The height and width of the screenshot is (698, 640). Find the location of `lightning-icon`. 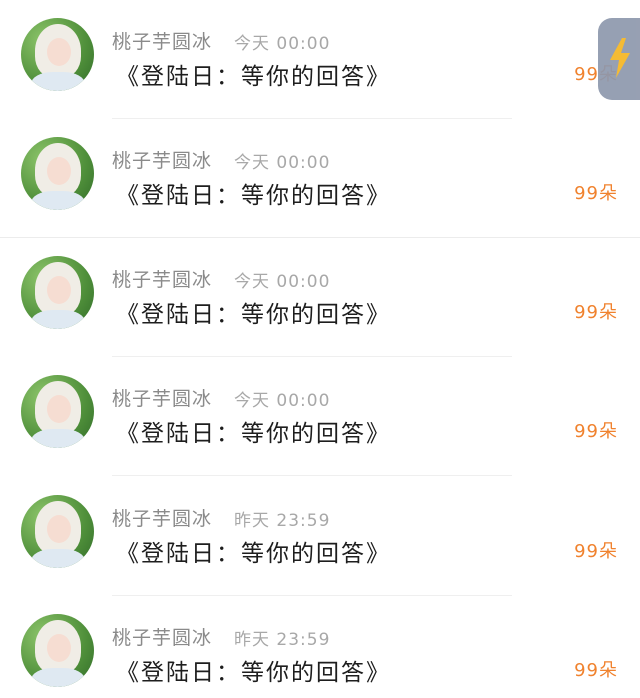

lightning-icon is located at coordinates (620, 58).